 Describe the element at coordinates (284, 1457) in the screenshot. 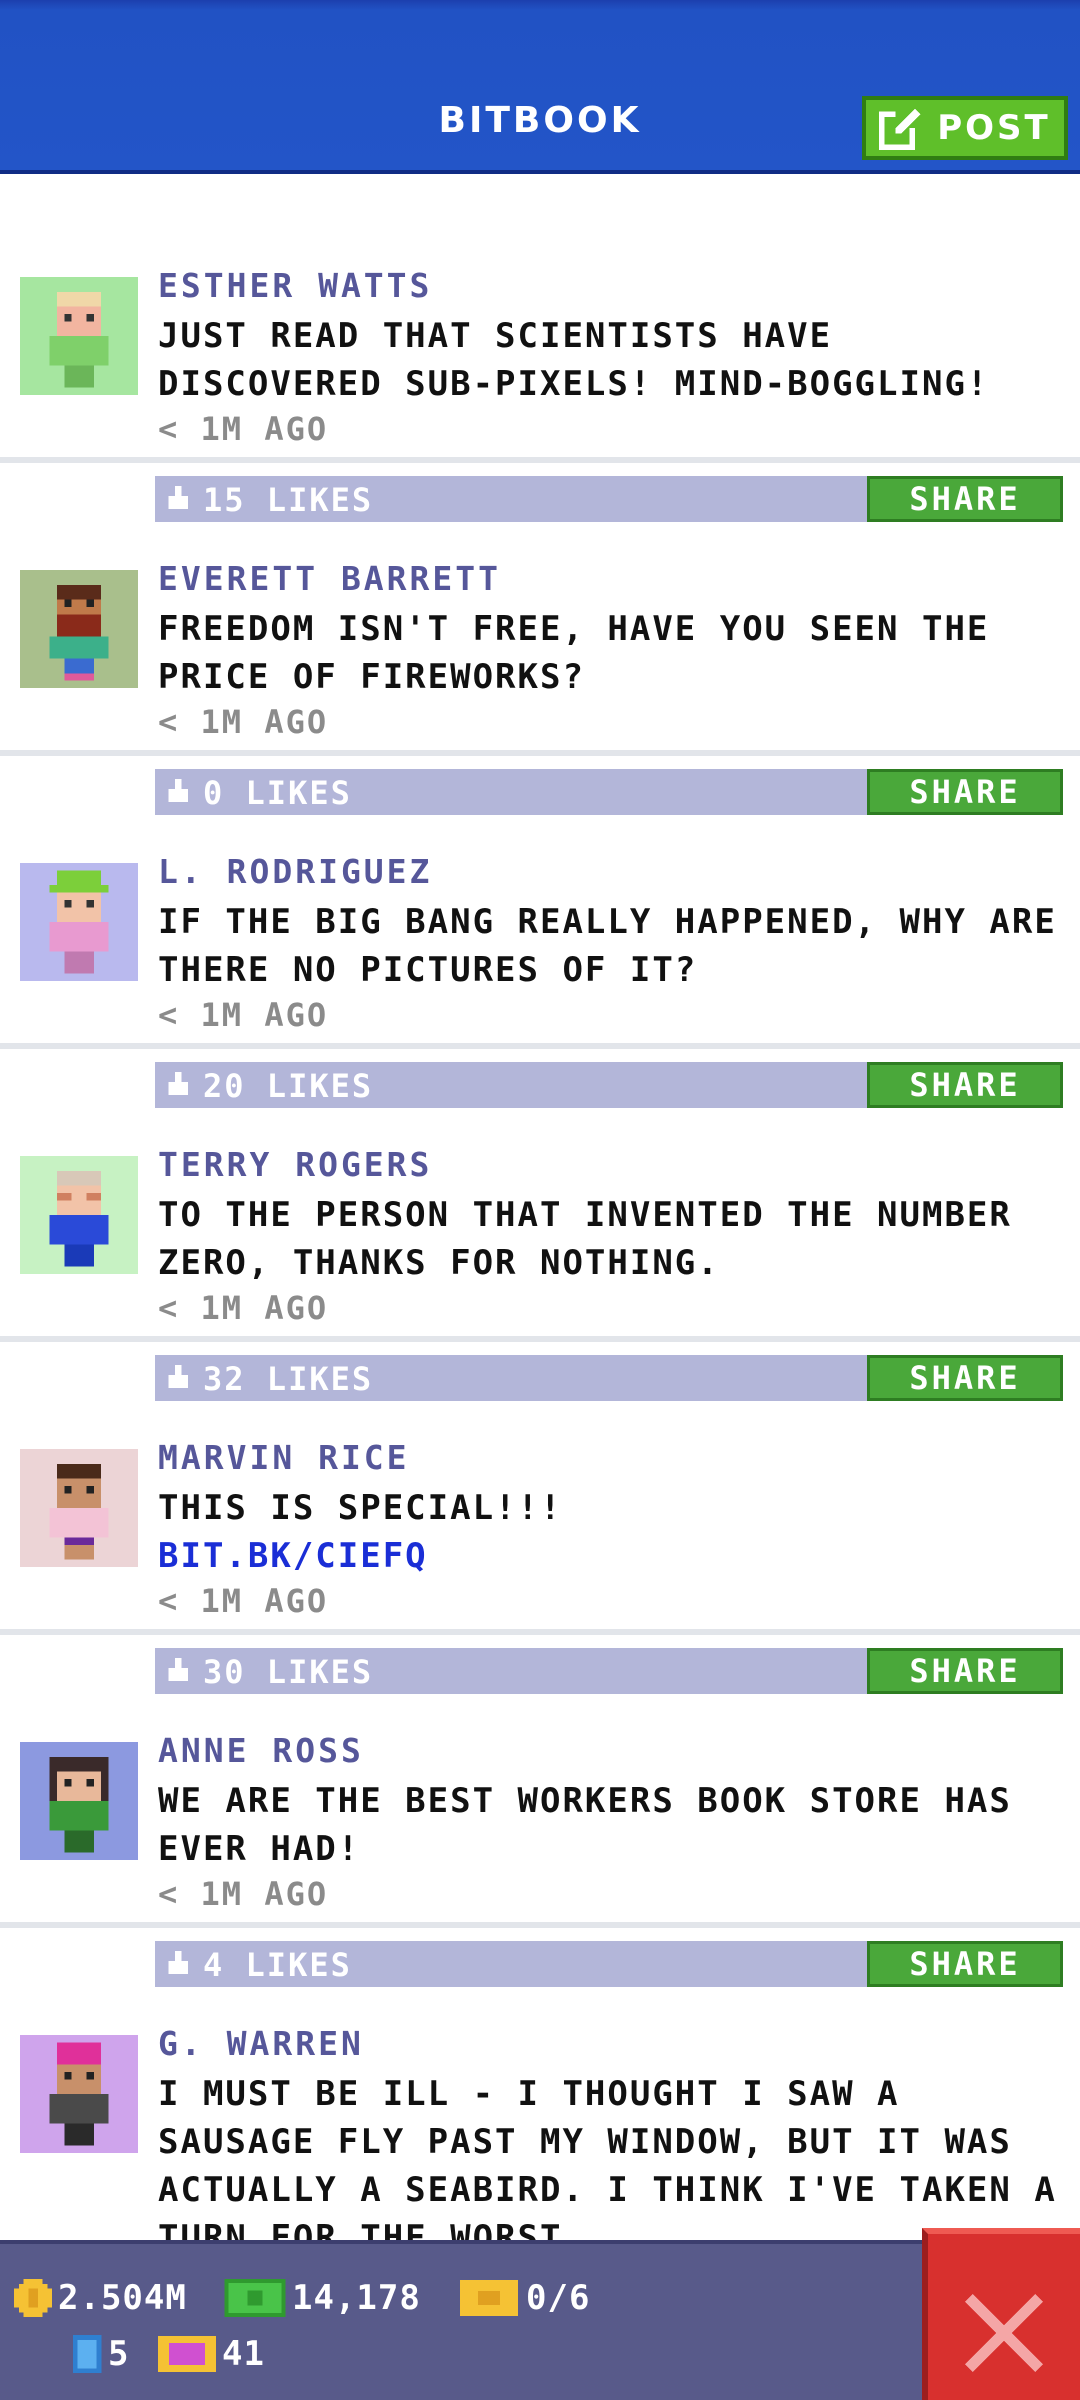

I see `author-name: MARVIN RICE` at that location.